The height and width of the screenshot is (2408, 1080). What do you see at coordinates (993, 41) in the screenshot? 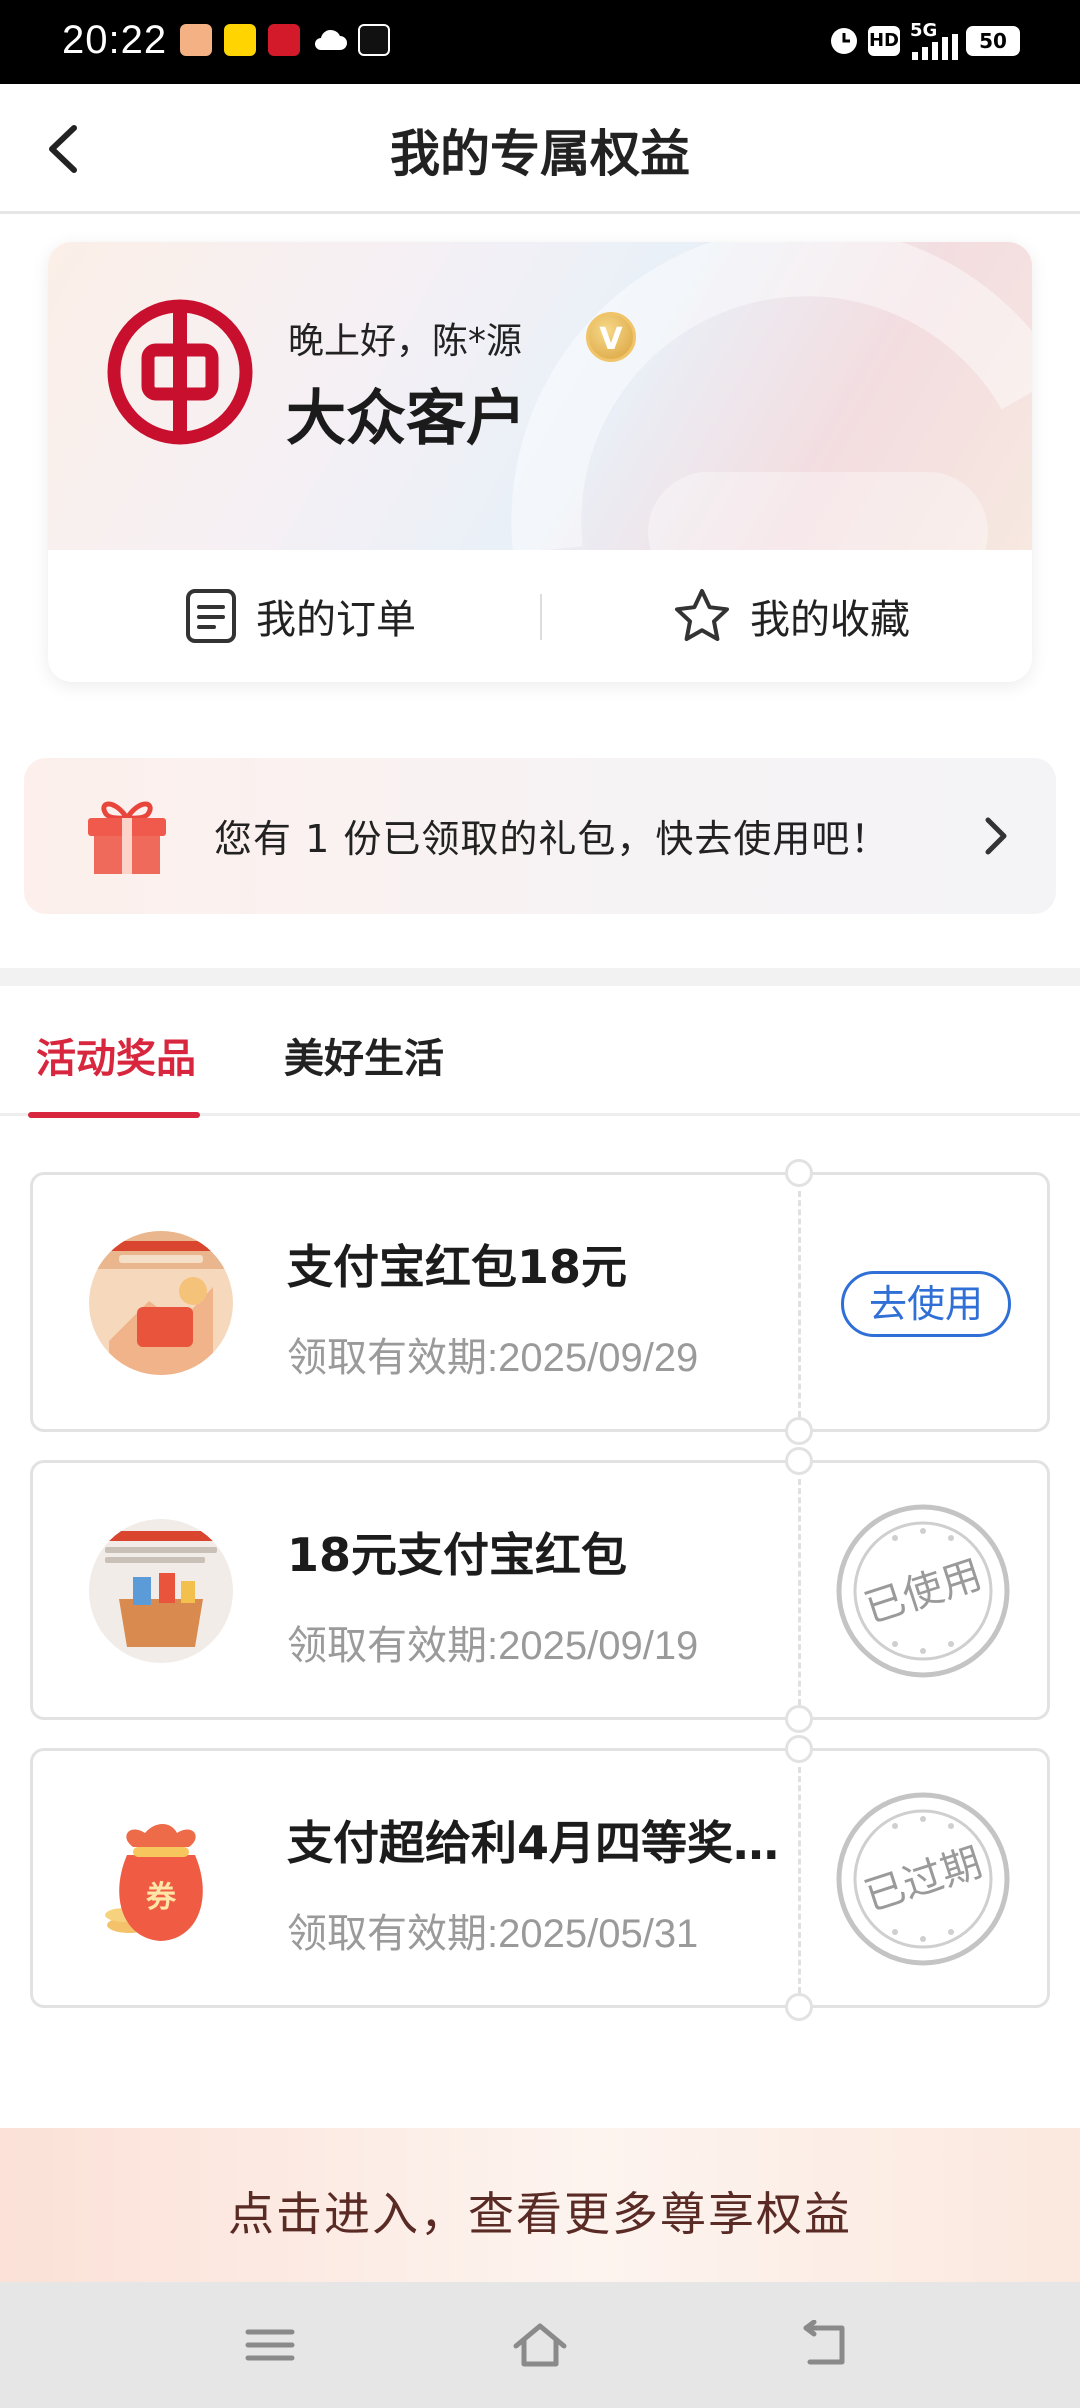
I see `battery-icon: 50` at bounding box center [993, 41].